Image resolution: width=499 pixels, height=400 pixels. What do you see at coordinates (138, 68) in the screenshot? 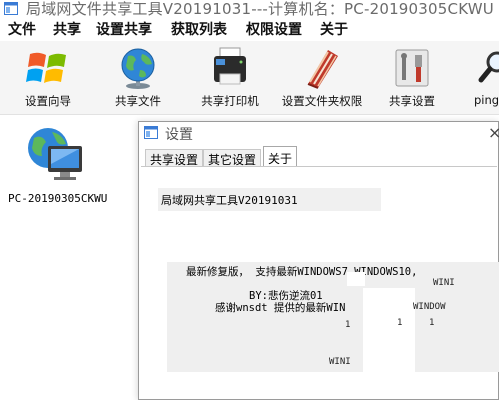
I see `globe-icon` at bounding box center [138, 68].